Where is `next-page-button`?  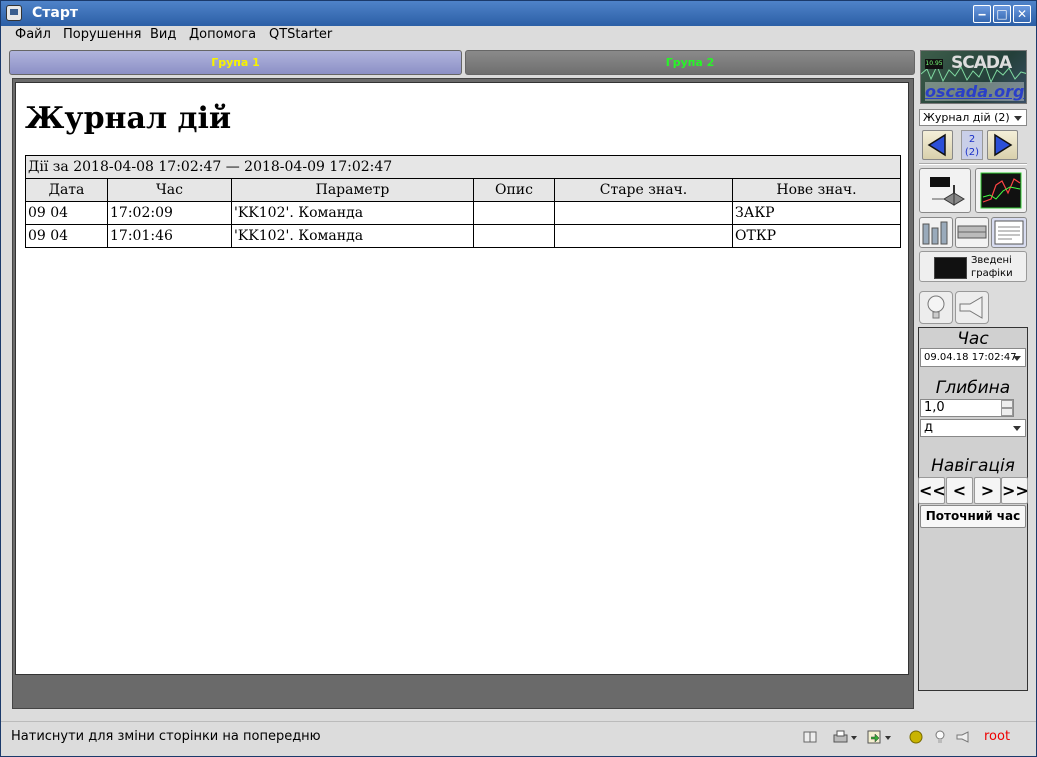
next-page-button is located at coordinates (1002, 145).